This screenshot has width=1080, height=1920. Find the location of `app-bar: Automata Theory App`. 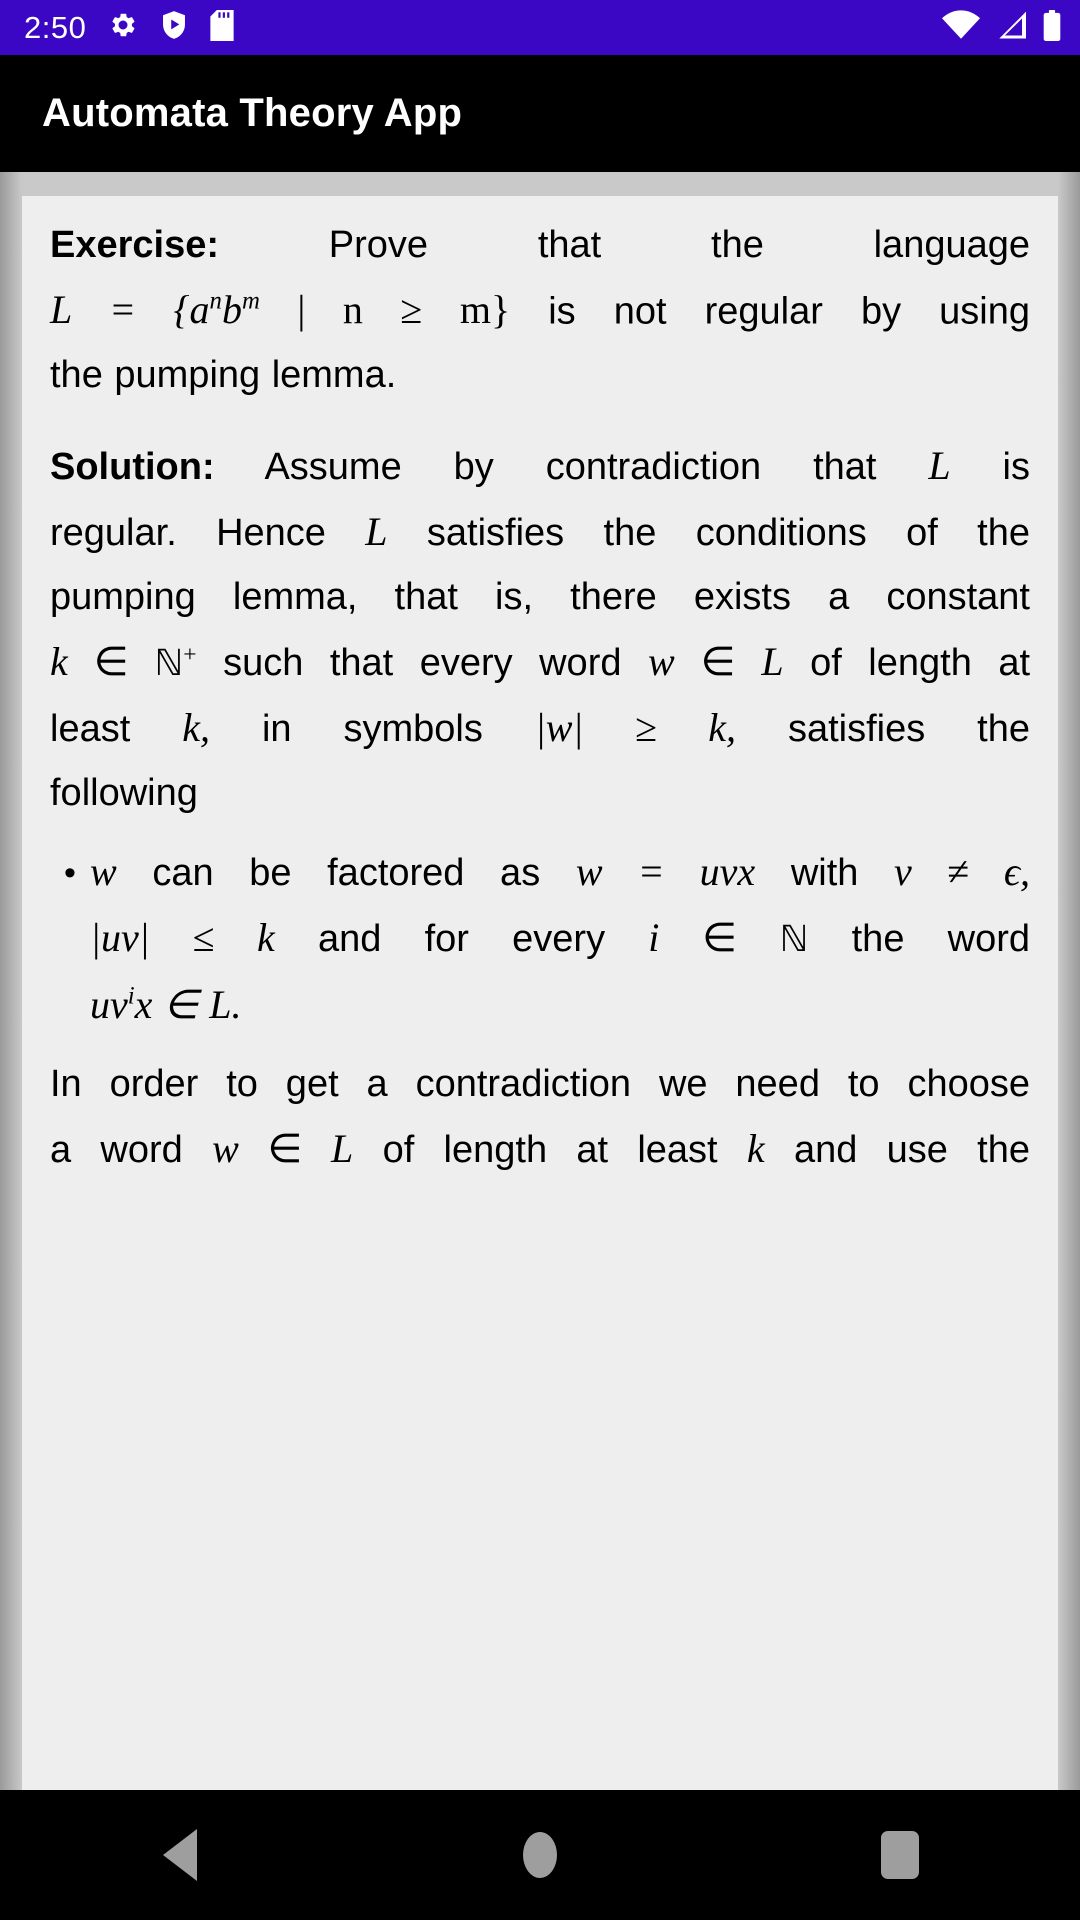

app-bar: Automata Theory App is located at coordinates (540, 113).